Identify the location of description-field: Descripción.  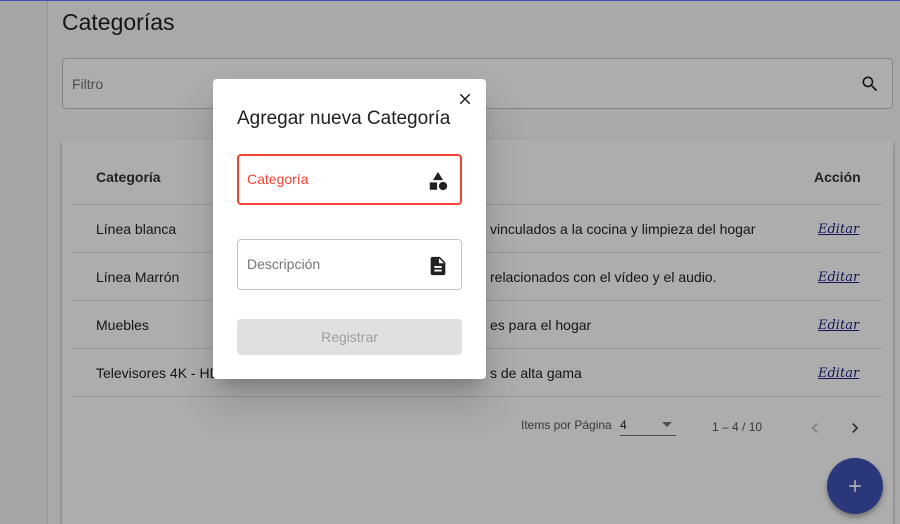
(349, 264).